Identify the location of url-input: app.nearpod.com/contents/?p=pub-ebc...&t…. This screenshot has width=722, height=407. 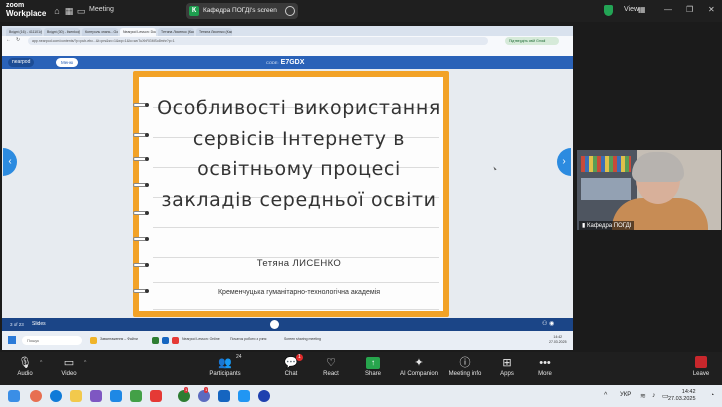
(258, 41).